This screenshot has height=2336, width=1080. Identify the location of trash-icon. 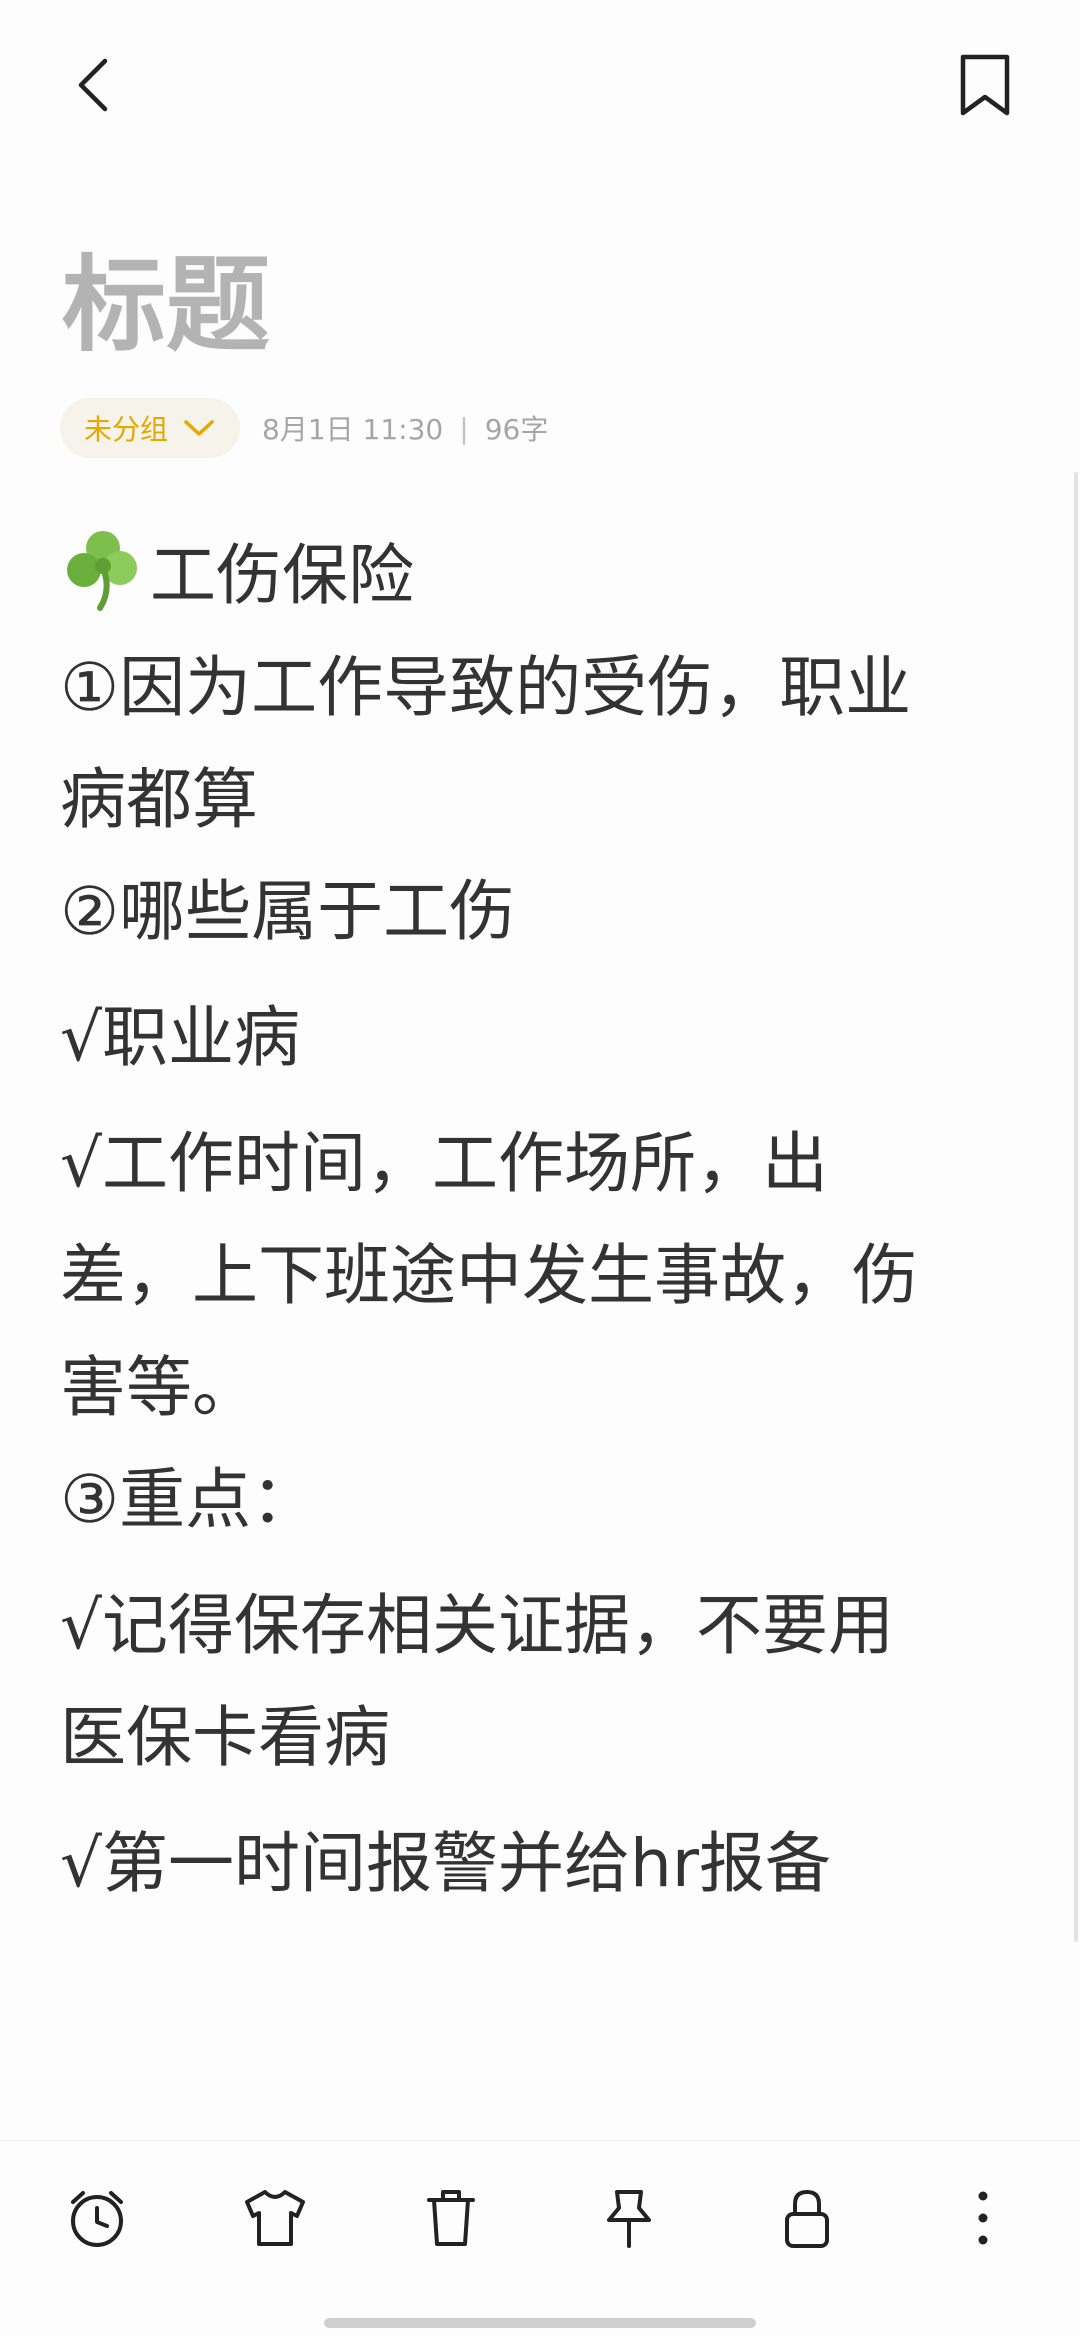
(451, 2218).